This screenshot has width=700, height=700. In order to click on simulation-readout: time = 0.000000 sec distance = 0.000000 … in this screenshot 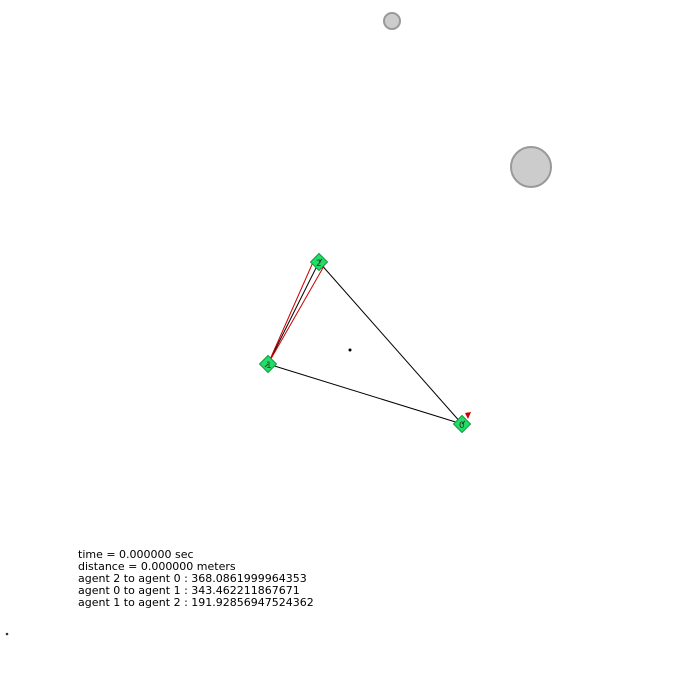, I will do `click(196, 579)`.